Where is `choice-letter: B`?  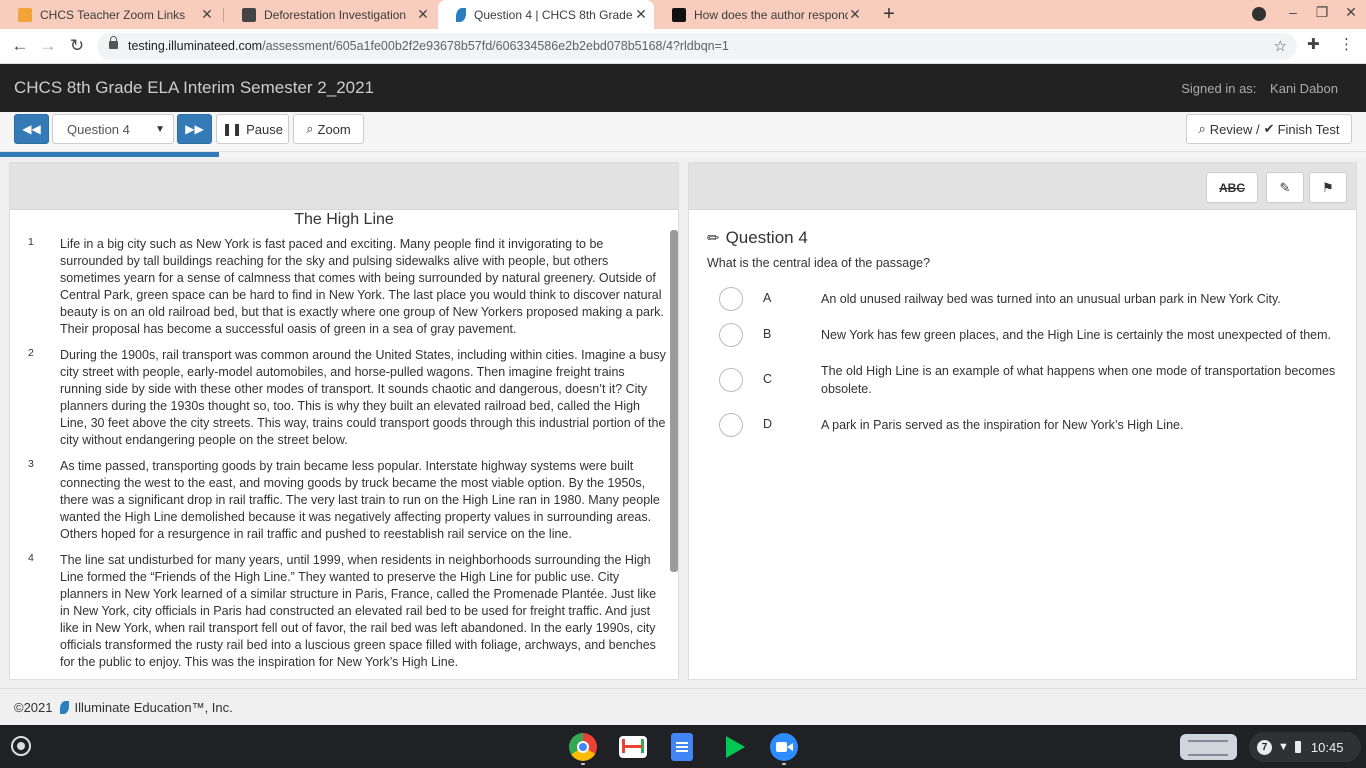 choice-letter: B is located at coordinates (767, 334).